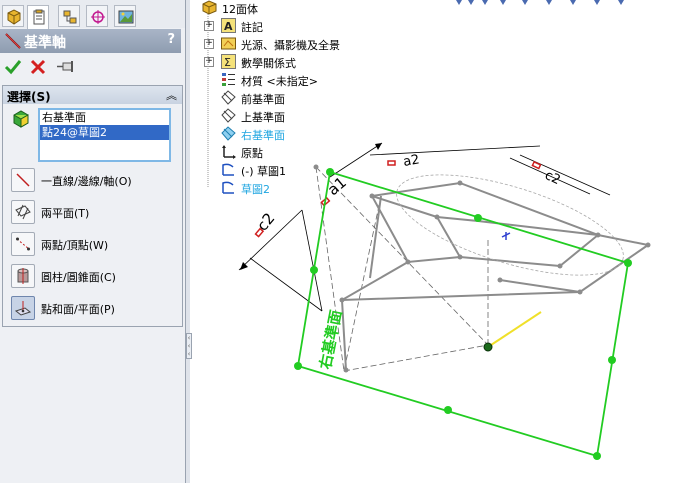 The image size is (683, 483). What do you see at coordinates (255, 189) in the screenshot?
I see `tree-item-label: 草圖2` at bounding box center [255, 189].